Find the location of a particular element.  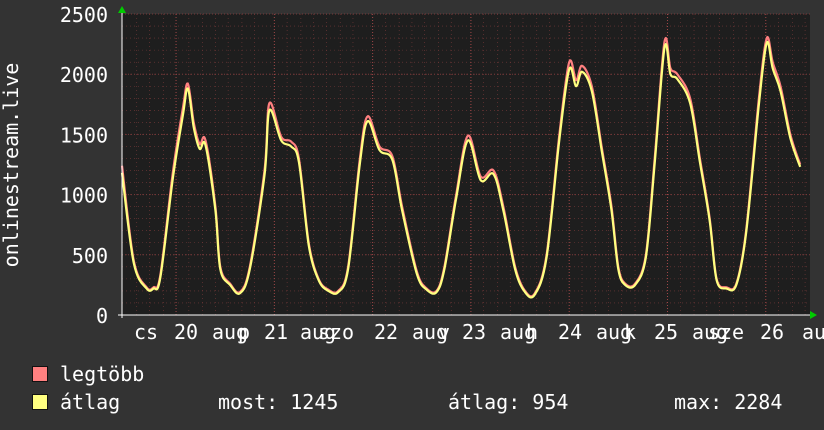

y-tick-label: 2000 is located at coordinates (84, 75).